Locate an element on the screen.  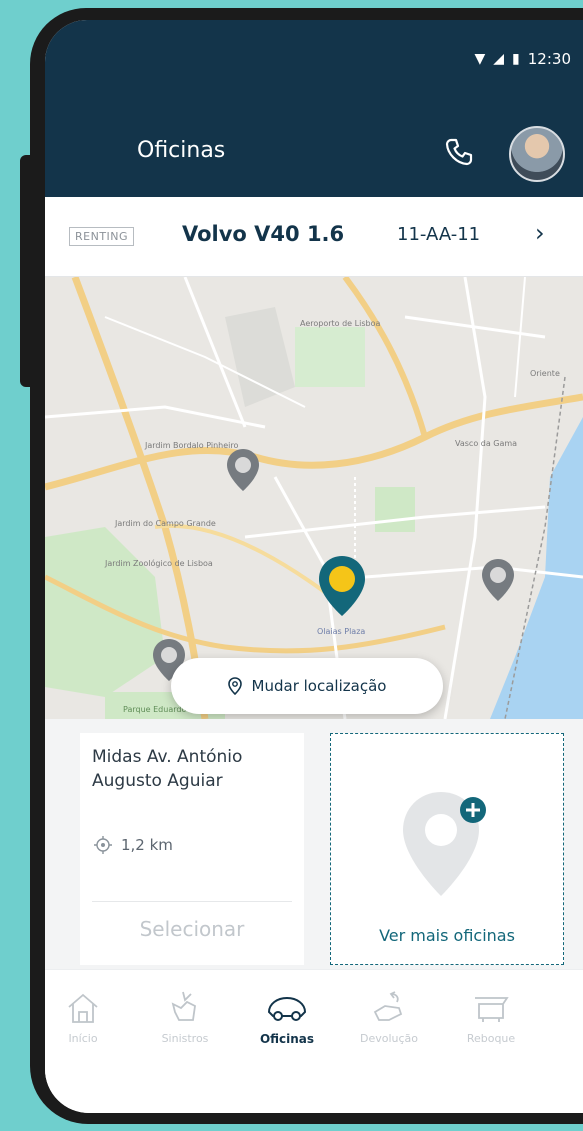
map-label: Jardim do Campo Grande is located at coordinates (165, 523).